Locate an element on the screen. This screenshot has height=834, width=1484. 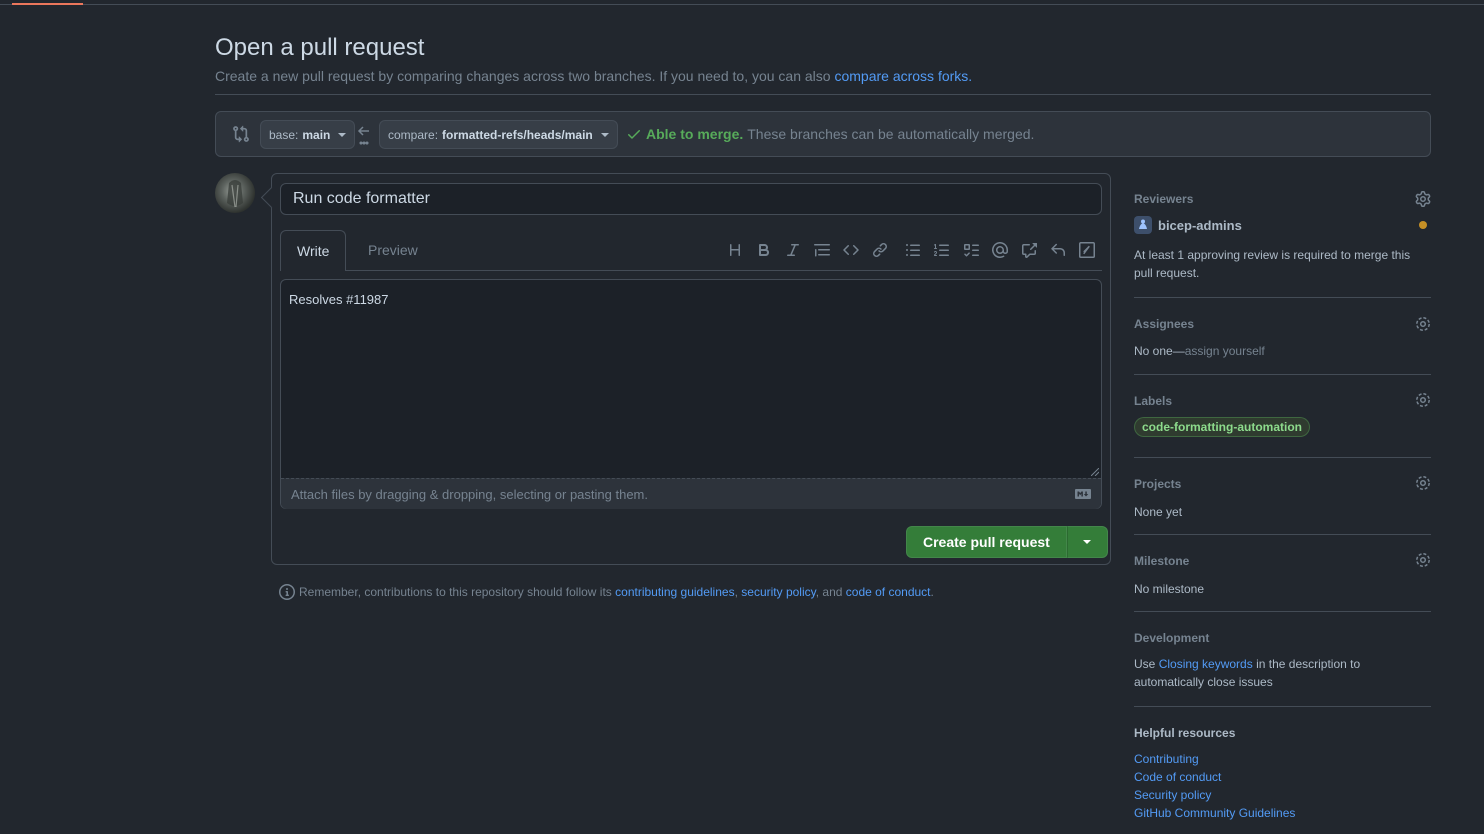
link-icon is located at coordinates (879, 250).